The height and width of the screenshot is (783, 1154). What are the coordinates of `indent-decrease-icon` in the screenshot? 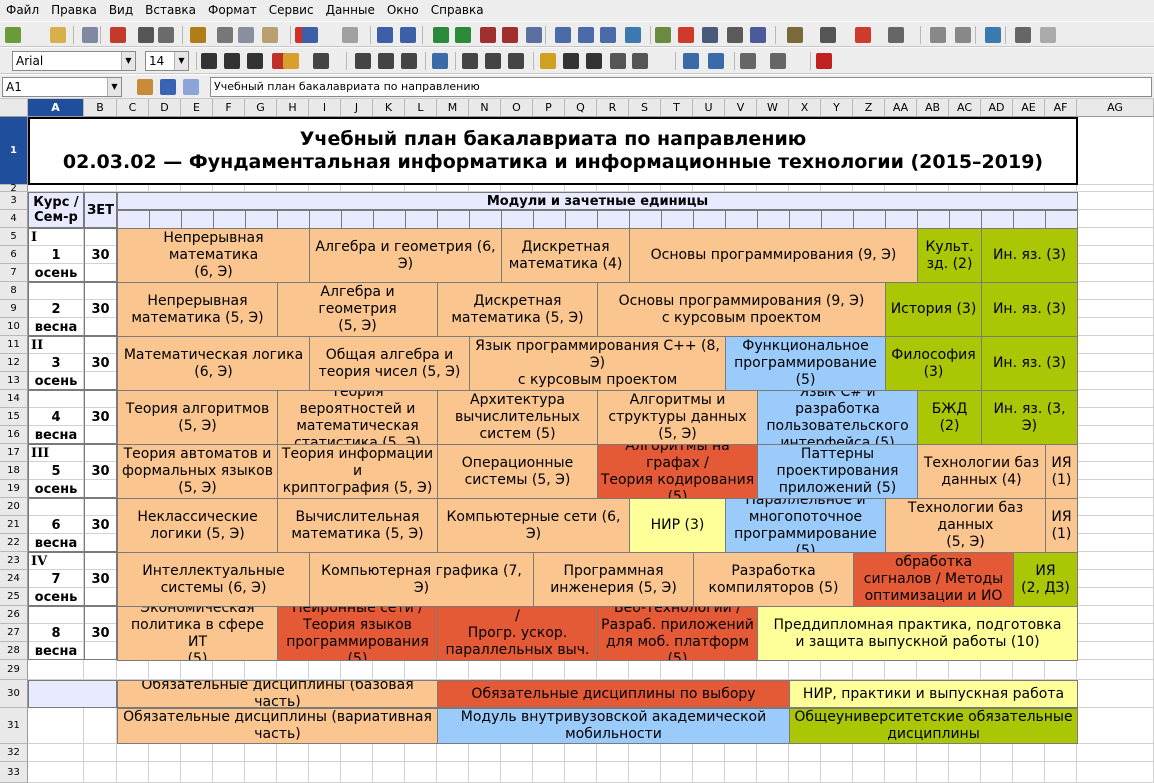 It's located at (691, 61).